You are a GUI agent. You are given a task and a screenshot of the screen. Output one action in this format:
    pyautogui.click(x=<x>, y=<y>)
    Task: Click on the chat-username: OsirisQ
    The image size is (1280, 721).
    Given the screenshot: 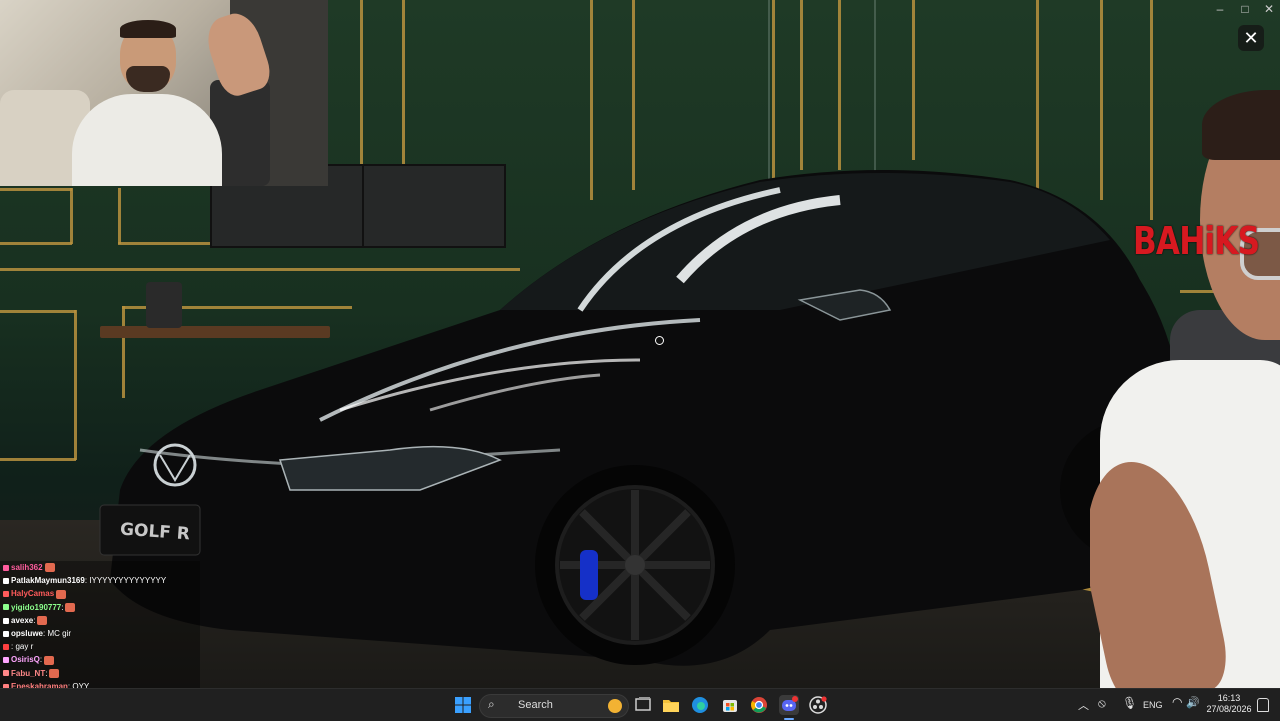 What is the action you would take?
    pyautogui.click(x=25, y=660)
    